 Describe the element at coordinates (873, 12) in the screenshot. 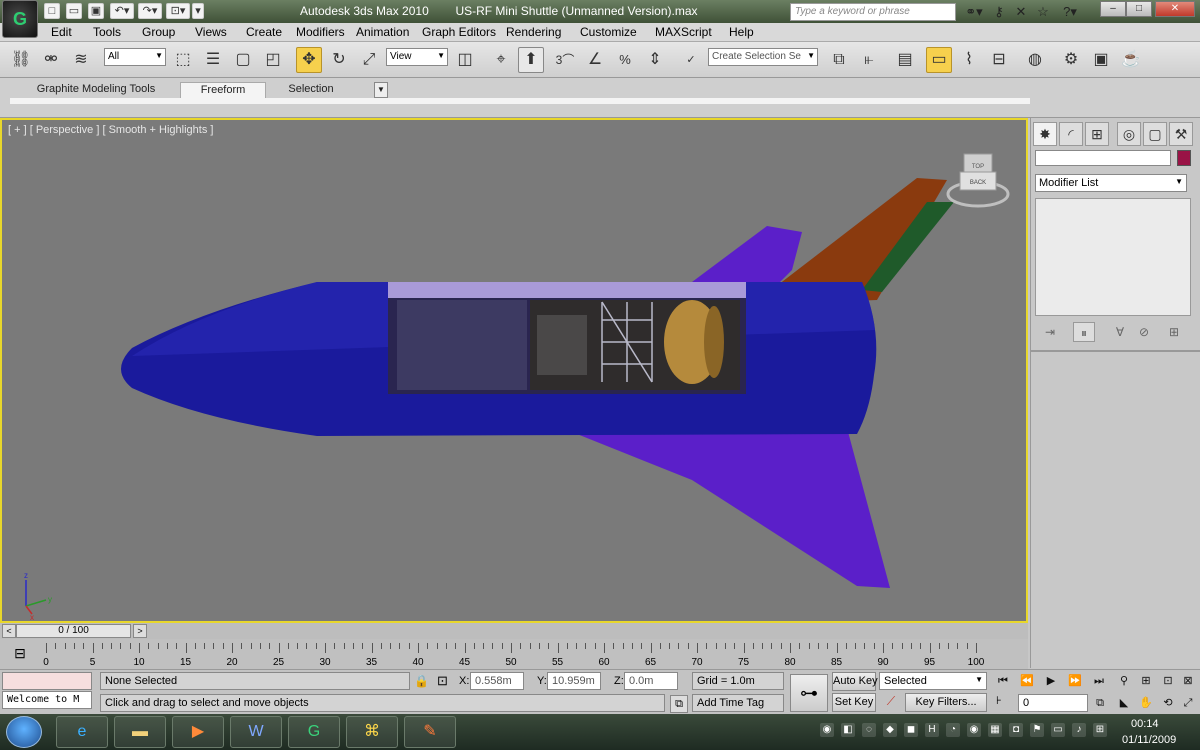

I see `search-input: Type a keyword or phrase` at that location.